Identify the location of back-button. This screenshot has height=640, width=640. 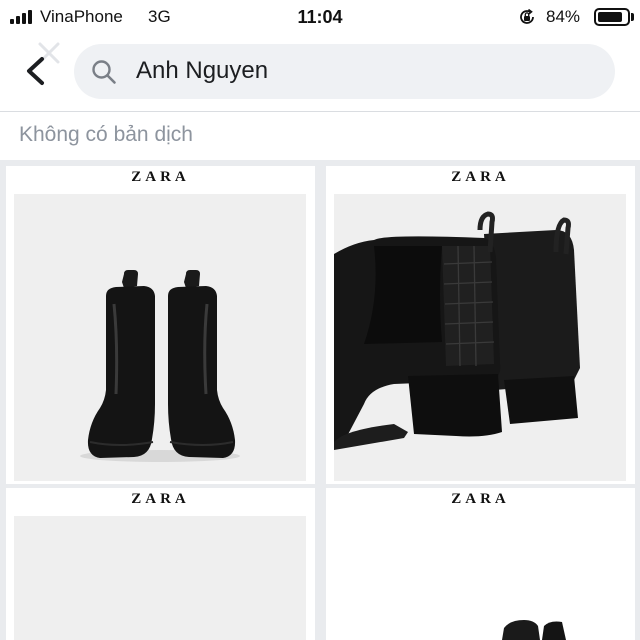
(36, 71).